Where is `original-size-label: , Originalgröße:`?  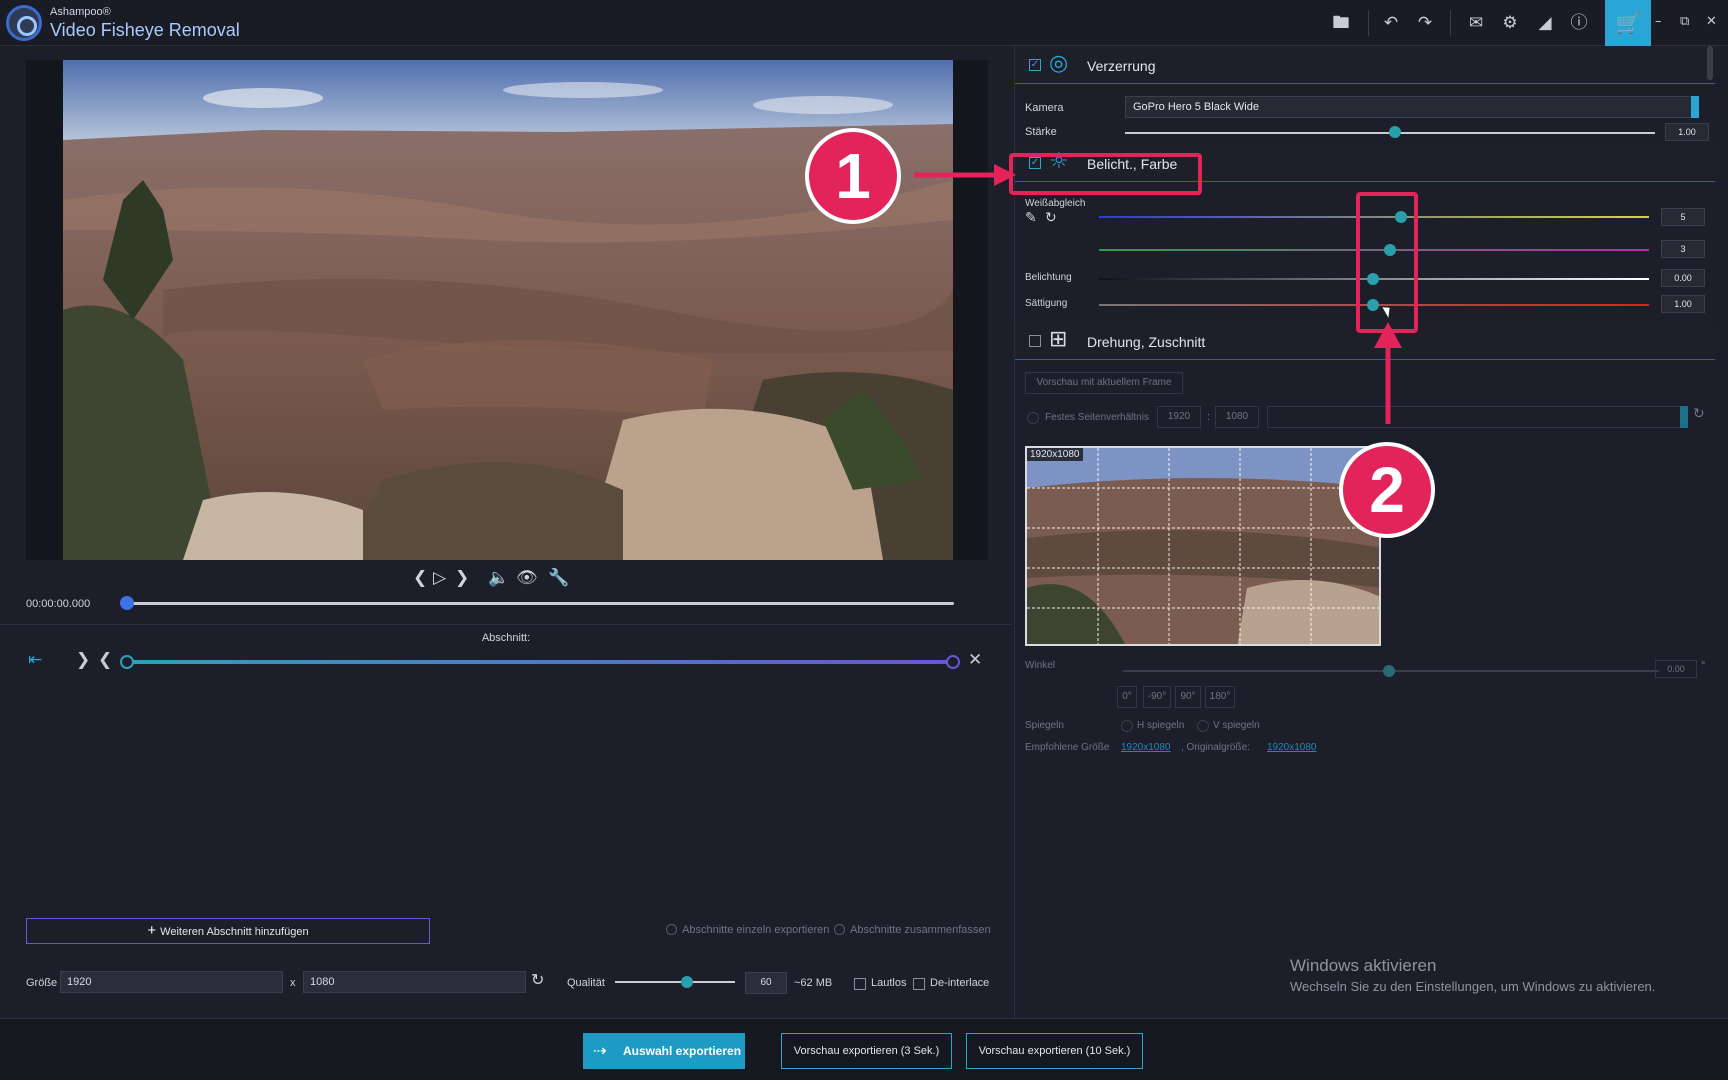
original-size-label: , Originalgröße: is located at coordinates (1215, 747).